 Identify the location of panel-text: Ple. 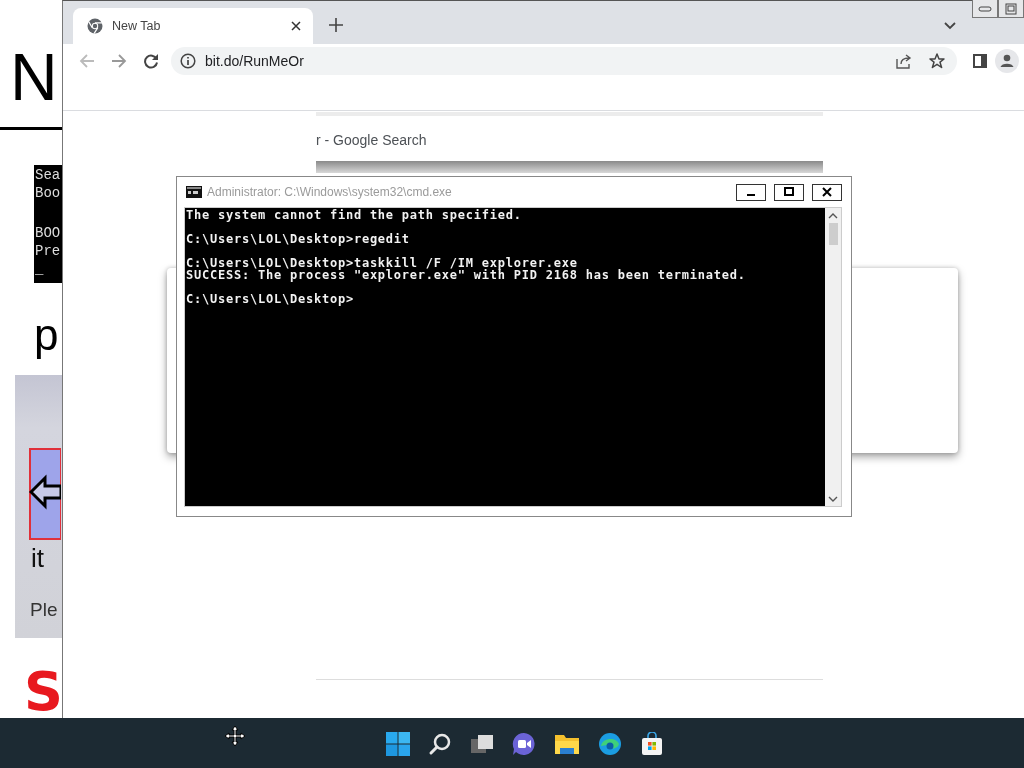
(44, 610).